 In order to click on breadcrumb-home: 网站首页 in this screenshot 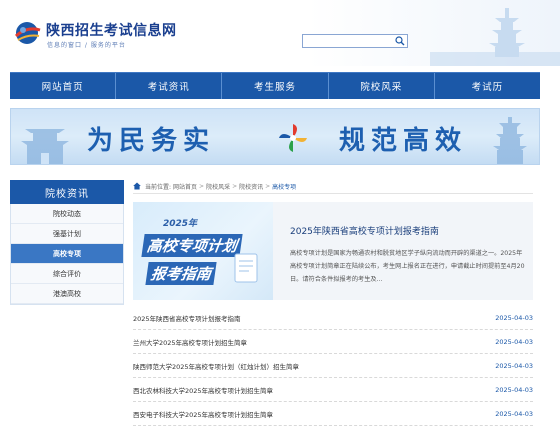, I will do `click(185, 186)`.